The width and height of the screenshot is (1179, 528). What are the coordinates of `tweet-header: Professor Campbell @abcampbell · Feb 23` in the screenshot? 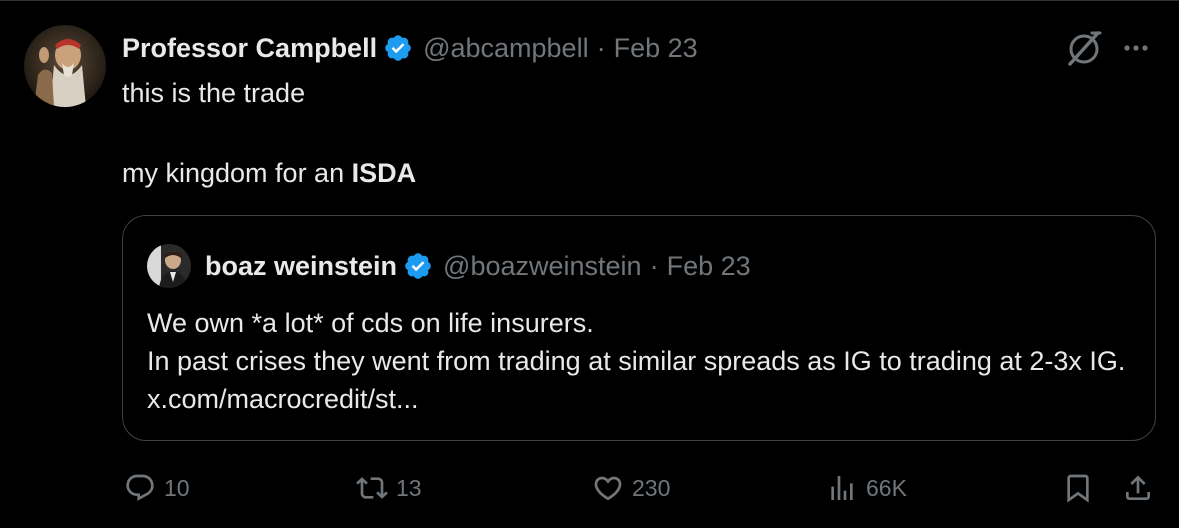 It's located at (410, 48).